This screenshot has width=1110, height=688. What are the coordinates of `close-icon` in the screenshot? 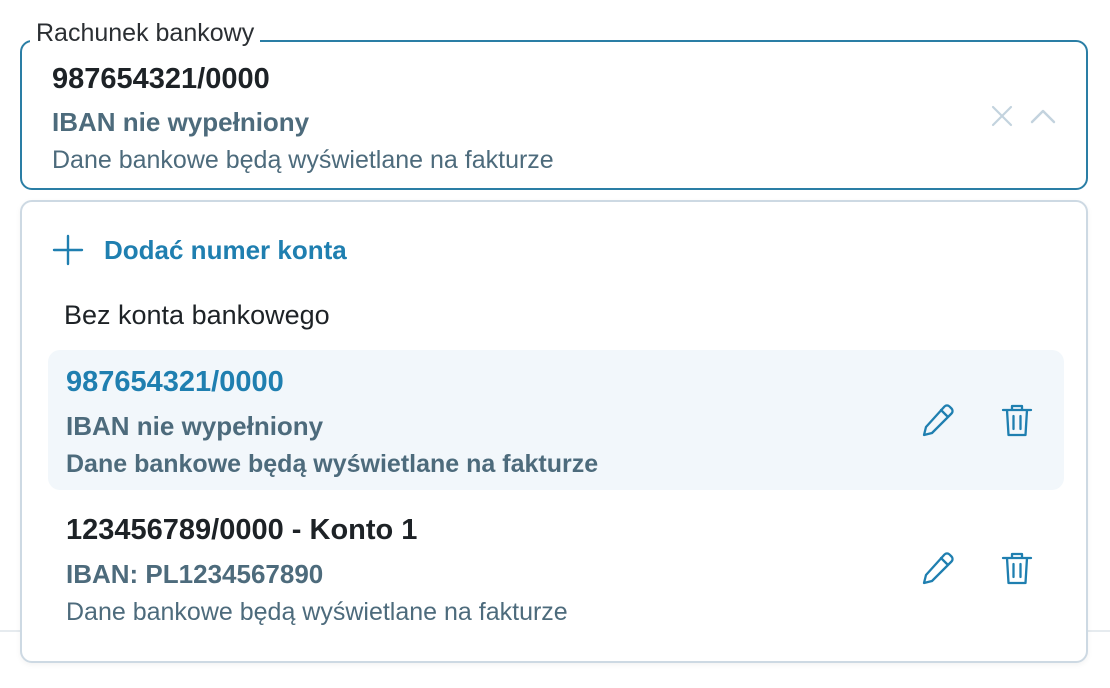 It's located at (1002, 116).